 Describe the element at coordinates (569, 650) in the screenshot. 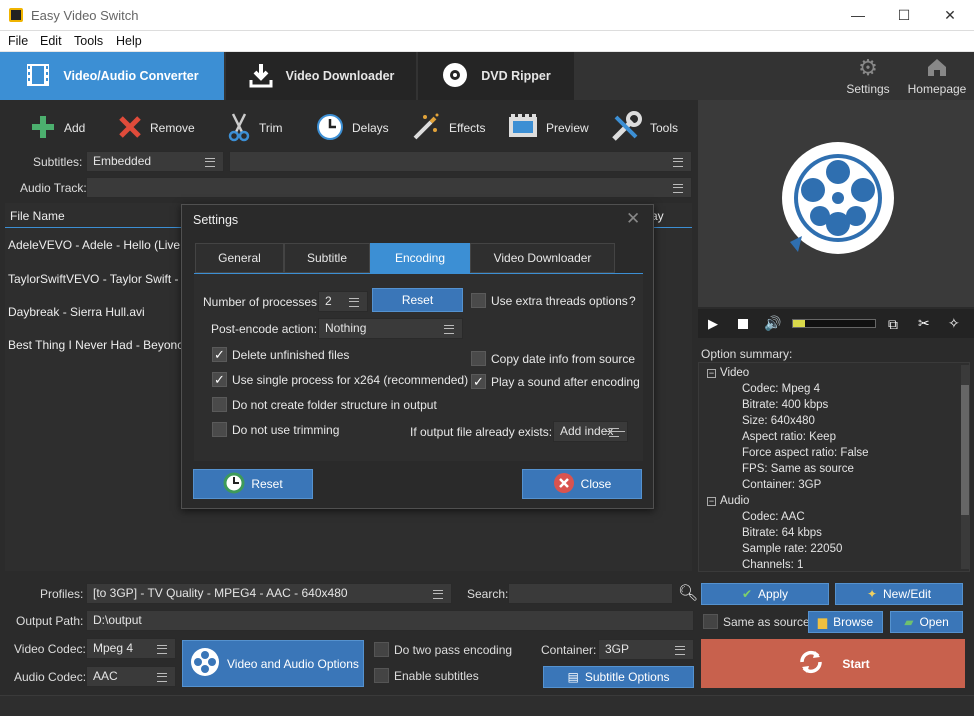

I see `container-label: Container:` at that location.